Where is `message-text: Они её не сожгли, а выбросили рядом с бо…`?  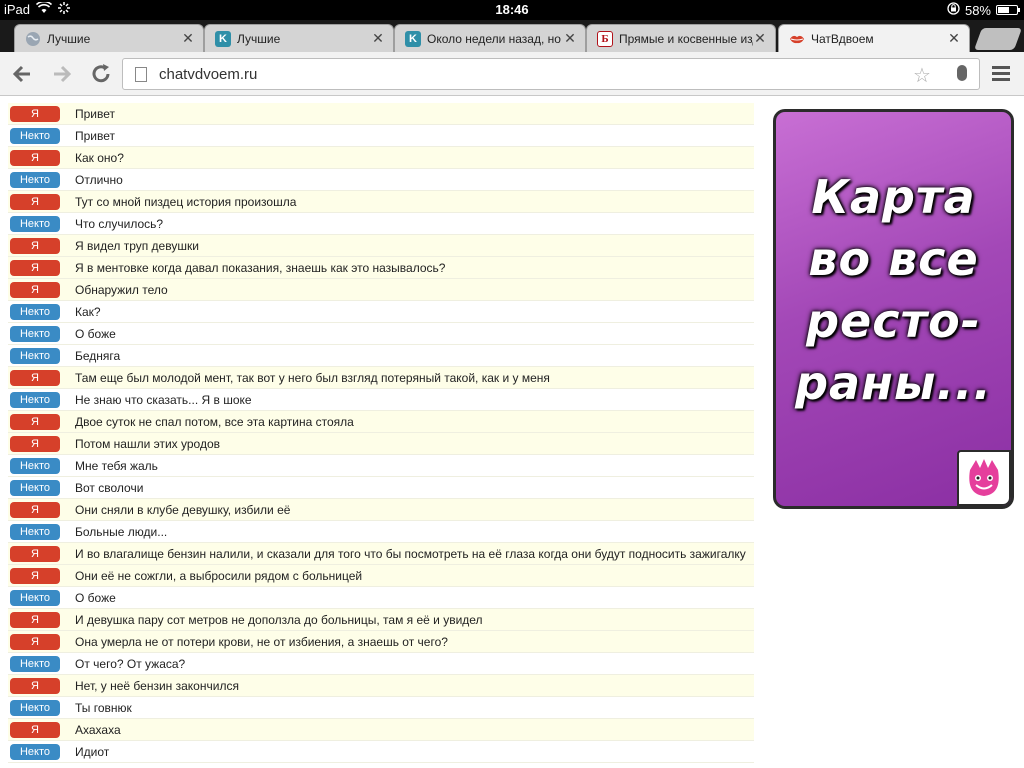
message-text: Они её не сожгли, а выбросили рядом с бо… is located at coordinates (219, 576).